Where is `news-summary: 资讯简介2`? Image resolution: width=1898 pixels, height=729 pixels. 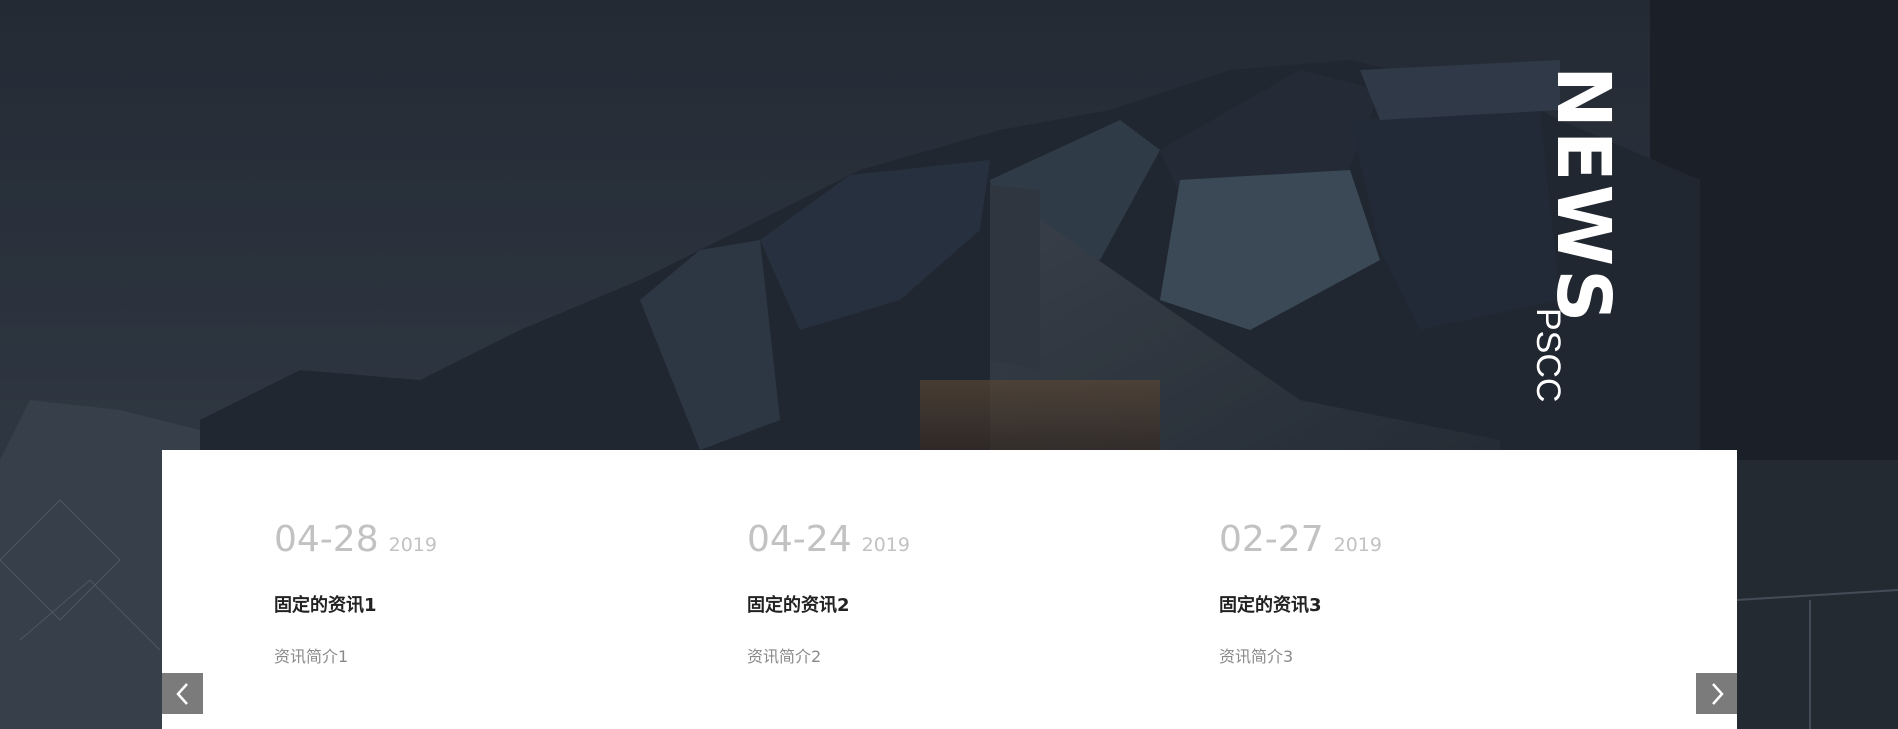 news-summary: 资讯简介2 is located at coordinates (784, 656).